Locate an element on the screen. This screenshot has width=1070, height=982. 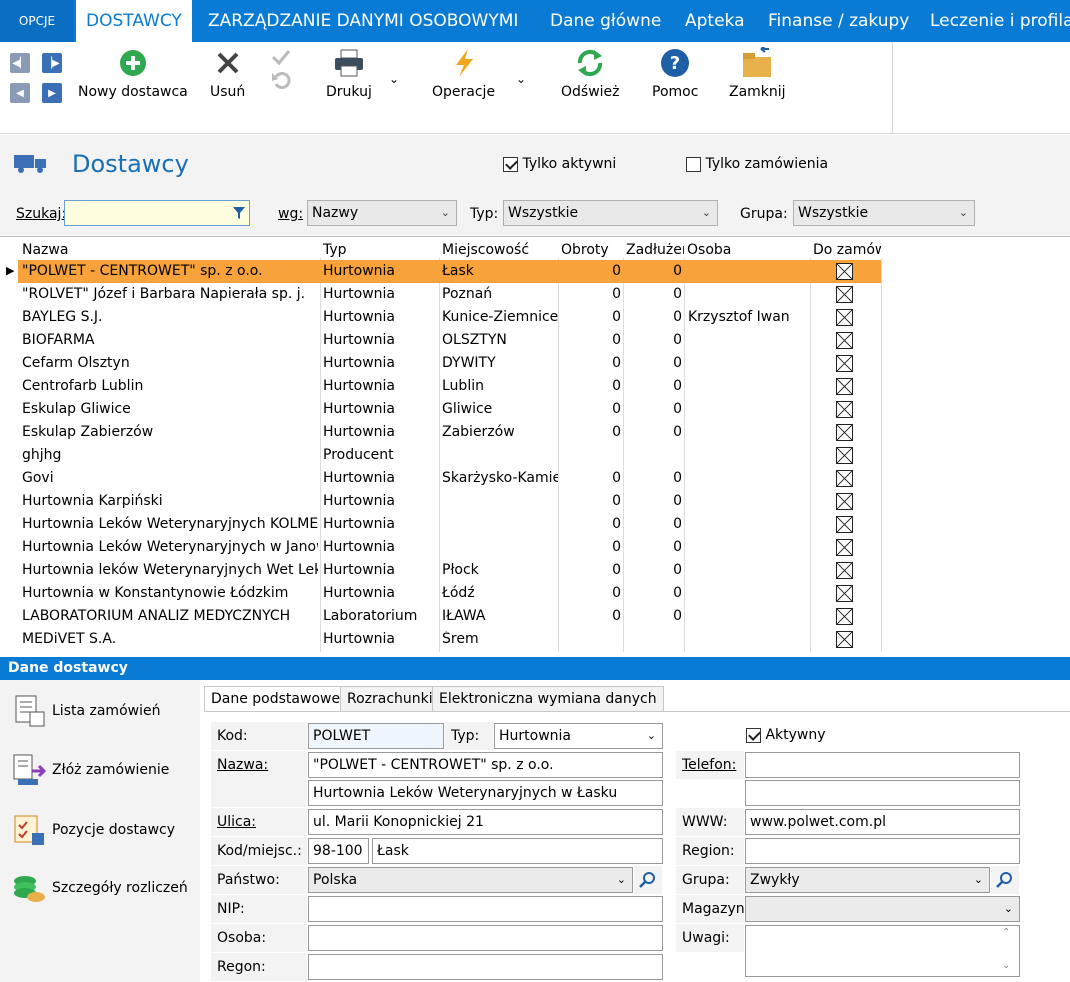
www-field: www.polwet.com.pl is located at coordinates (882, 822).